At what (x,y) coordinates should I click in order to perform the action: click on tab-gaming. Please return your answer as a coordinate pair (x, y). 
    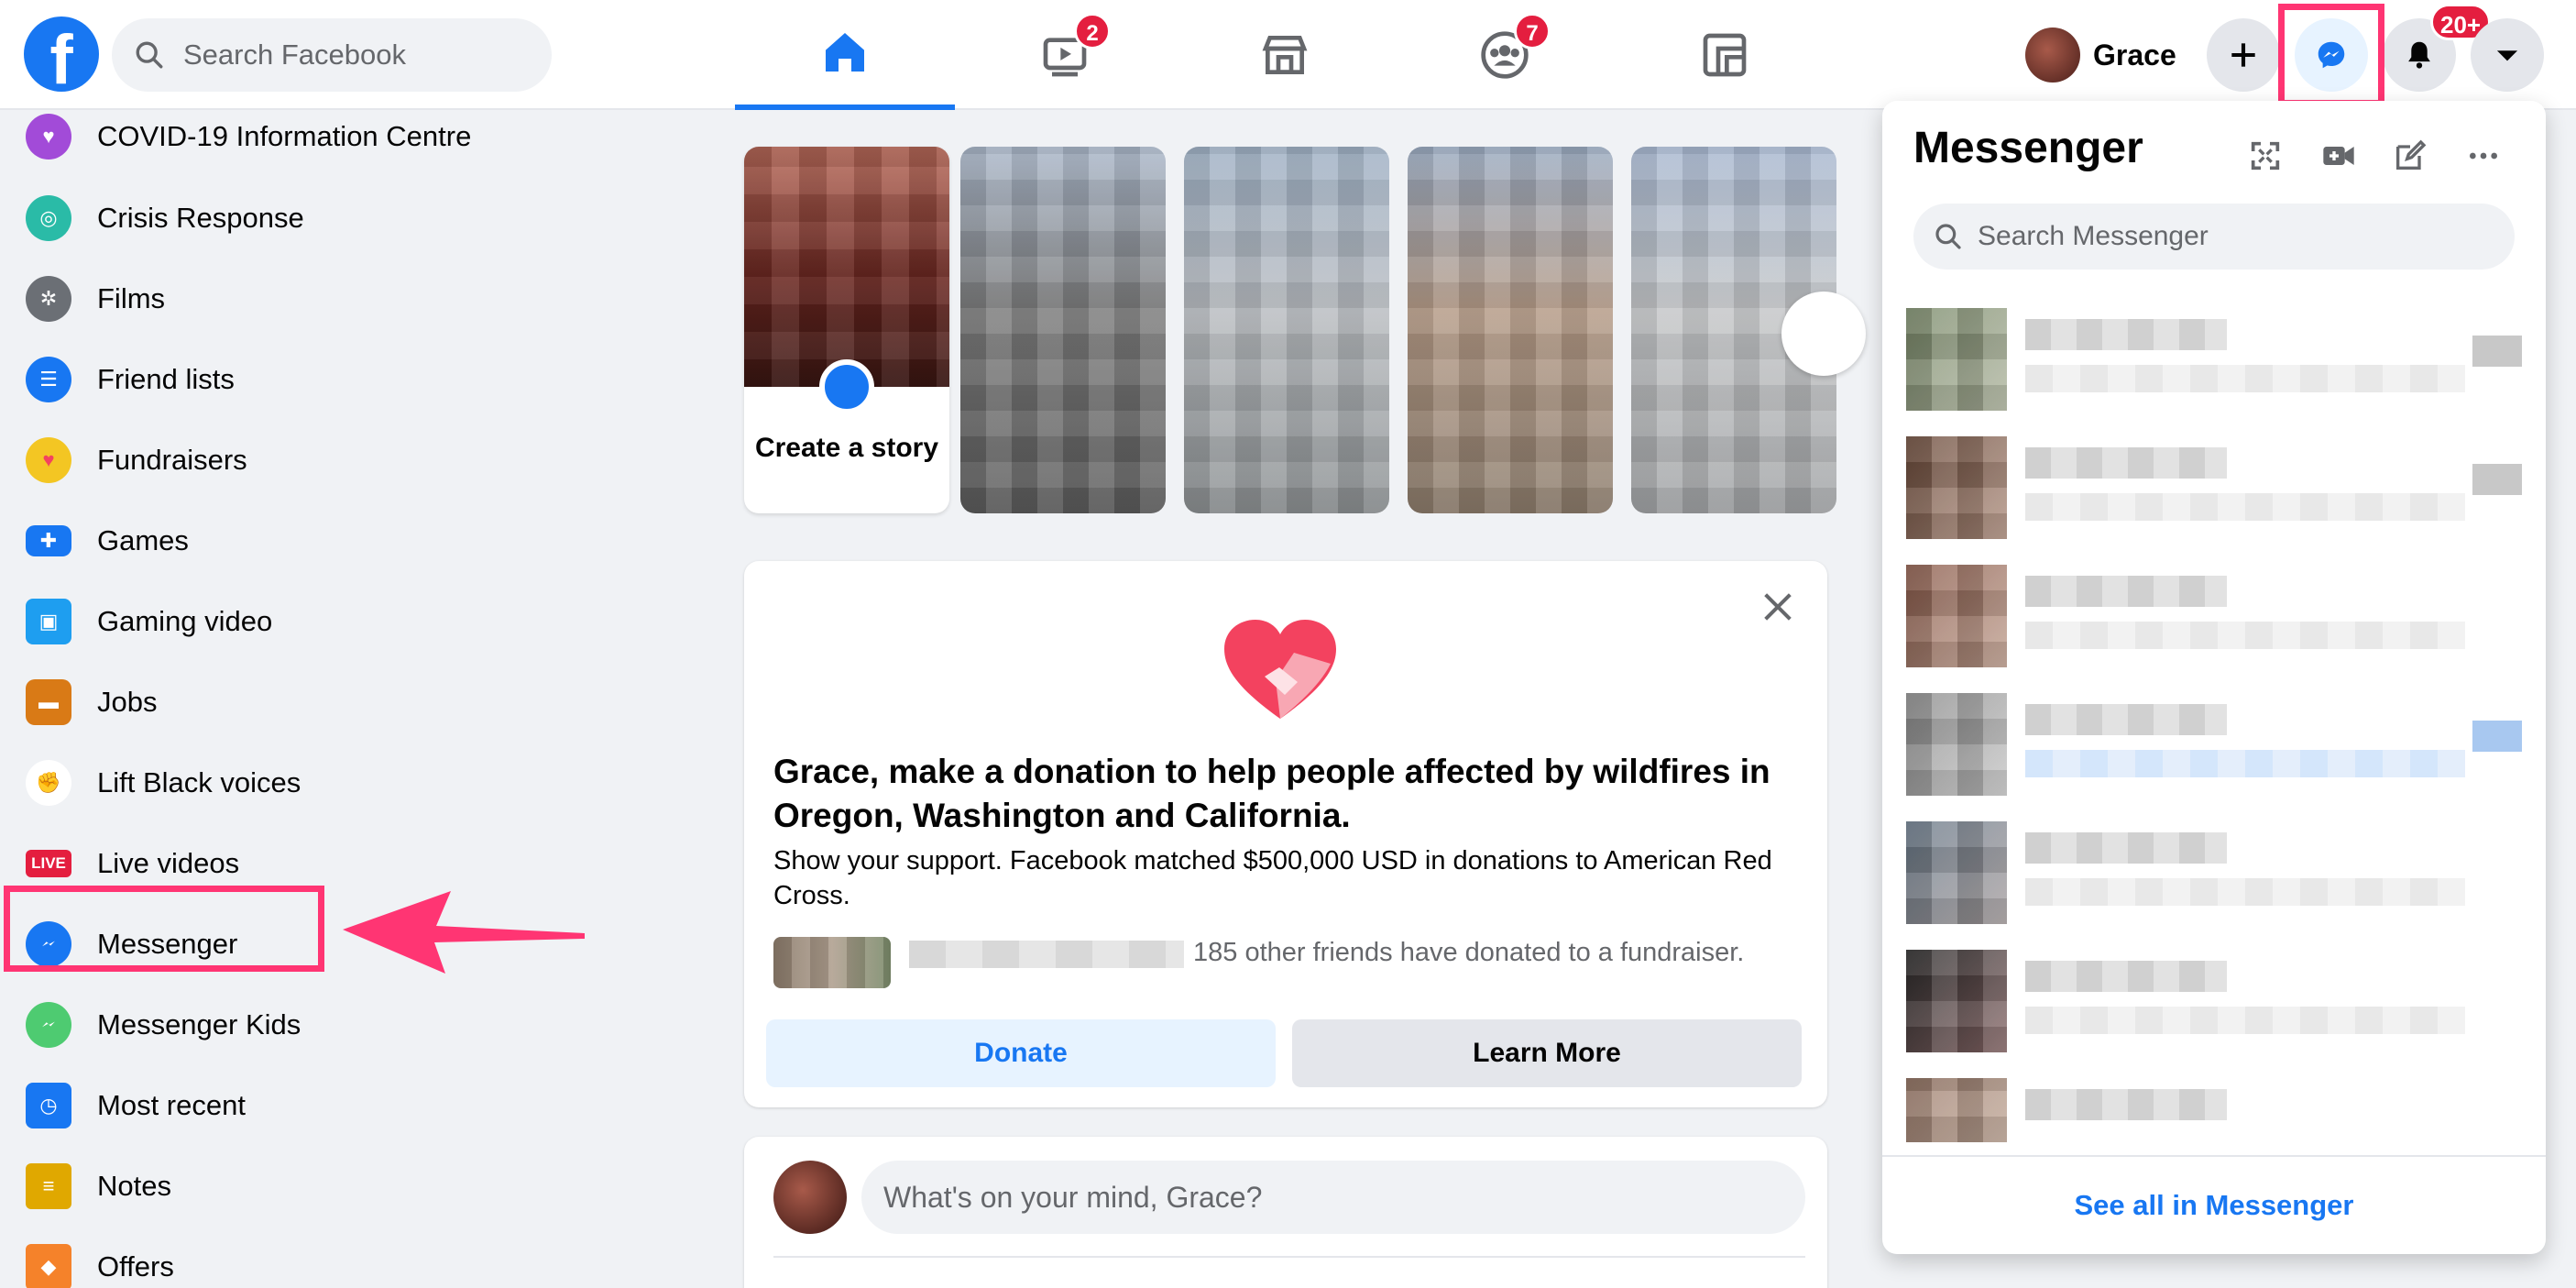
    Looking at the image, I should click on (1725, 55).